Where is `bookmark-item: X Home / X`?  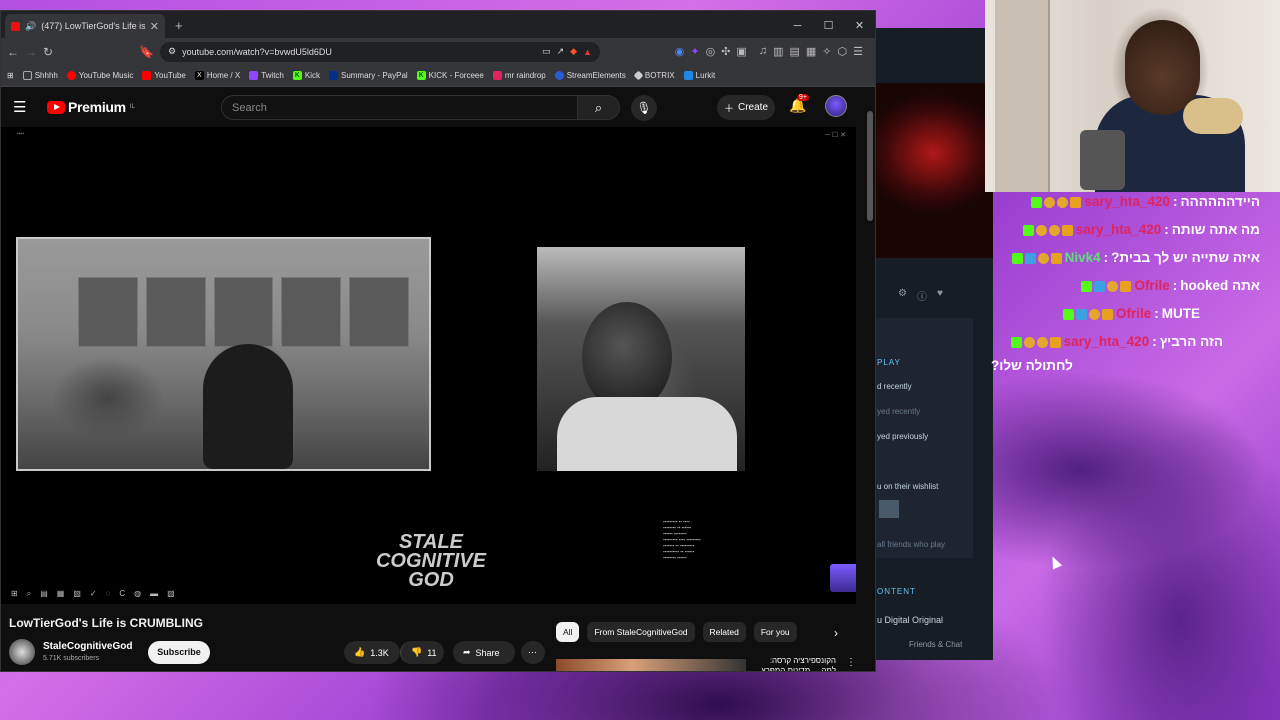
bookmark-item: X Home / X is located at coordinates (217, 75).